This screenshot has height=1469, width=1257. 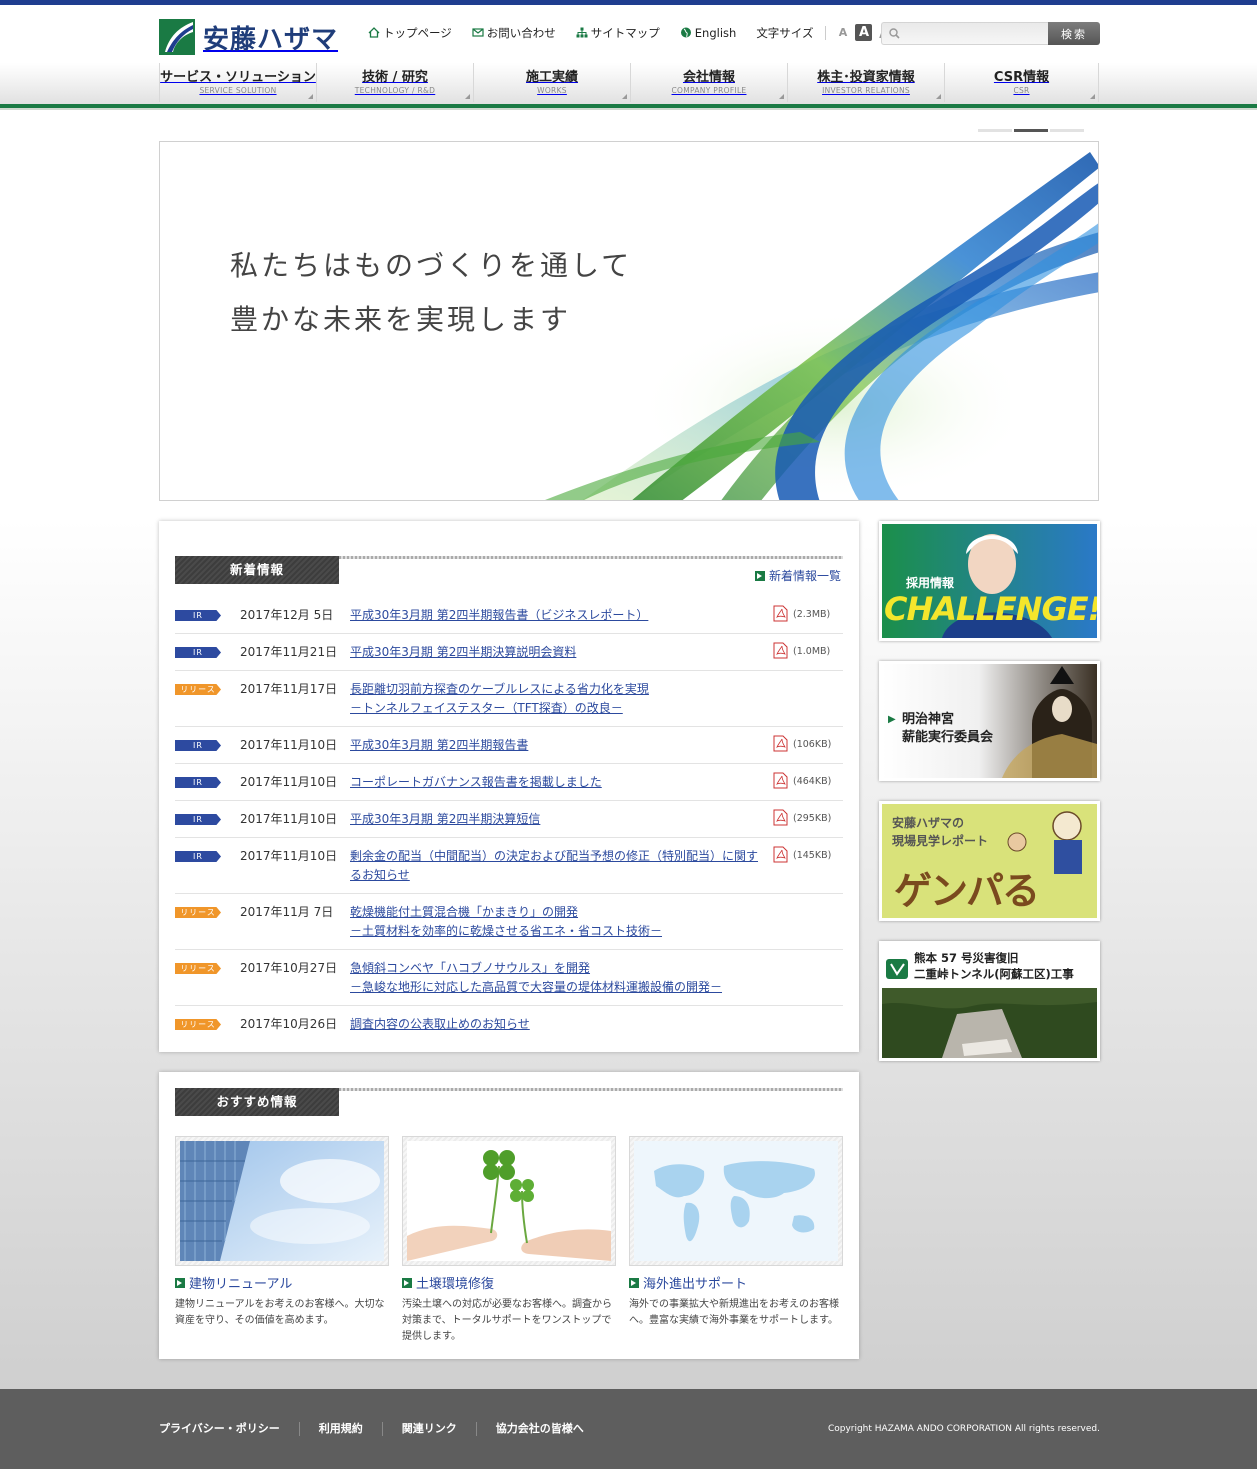 I want to click on pdf-info: (1.0MB), so click(x=801, y=651).